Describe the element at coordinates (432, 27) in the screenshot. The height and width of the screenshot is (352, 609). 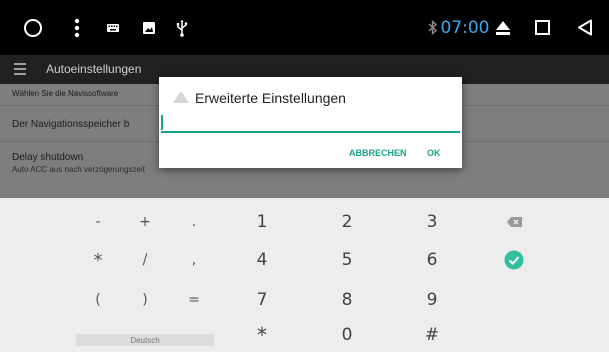
I see `bluetooth-icon` at that location.